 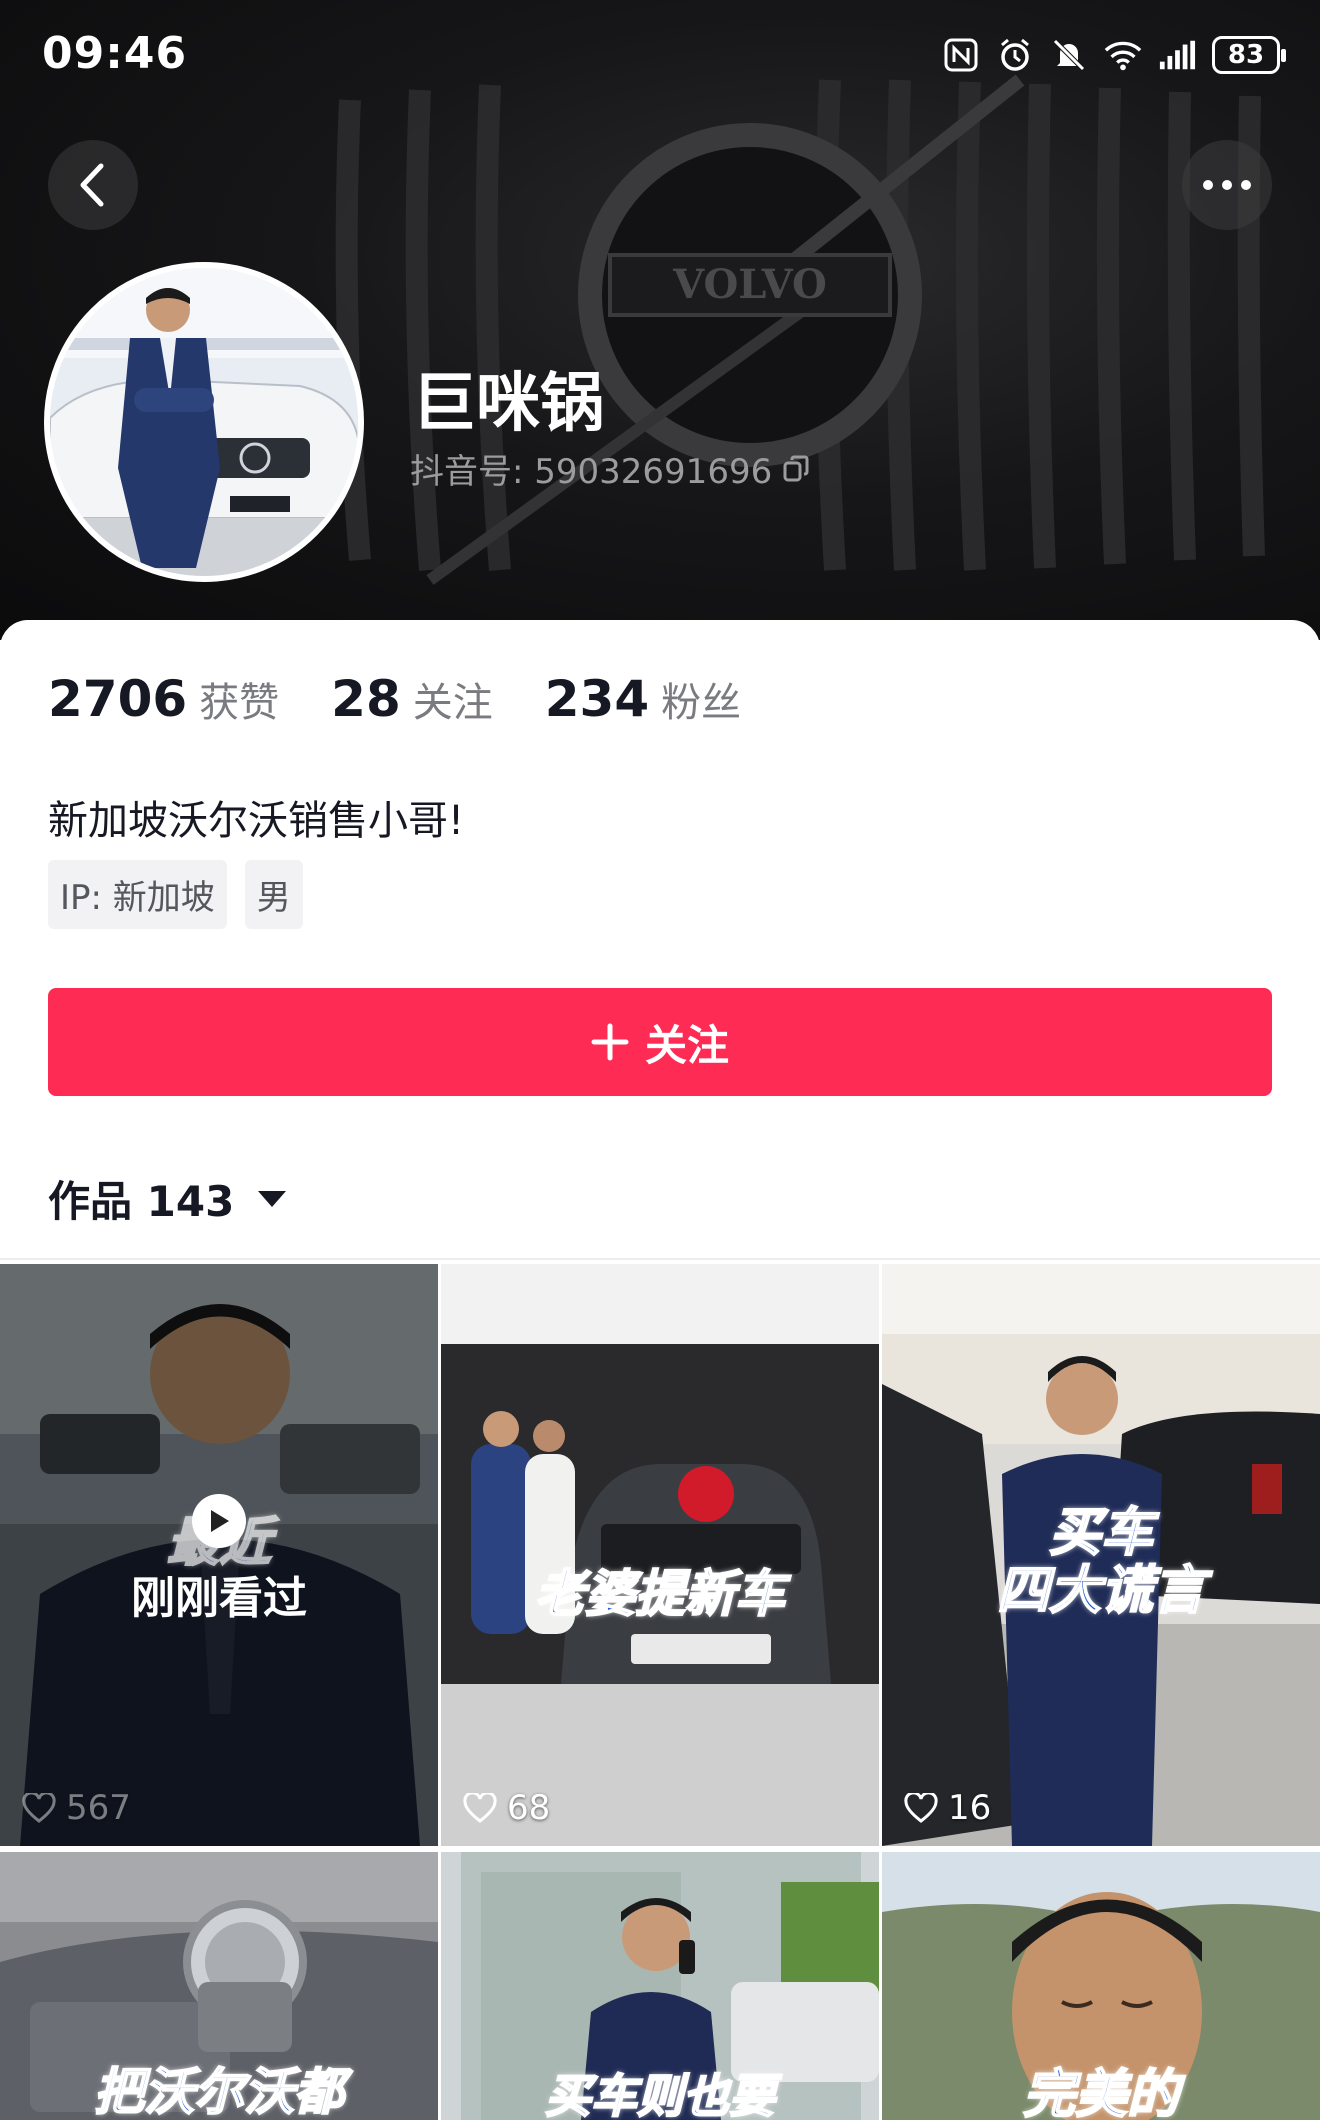 What do you see at coordinates (660, 57) in the screenshot?
I see `status-bar: 09:46 83` at bounding box center [660, 57].